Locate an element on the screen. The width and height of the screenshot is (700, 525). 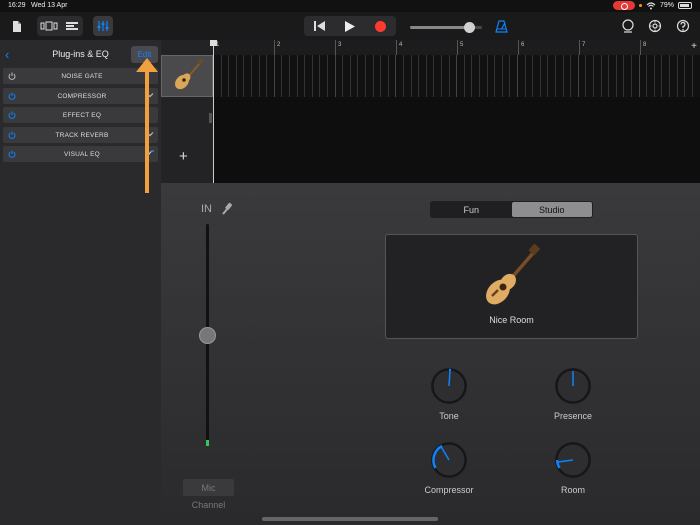
bar-number: 4 is located at coordinates (401, 45).